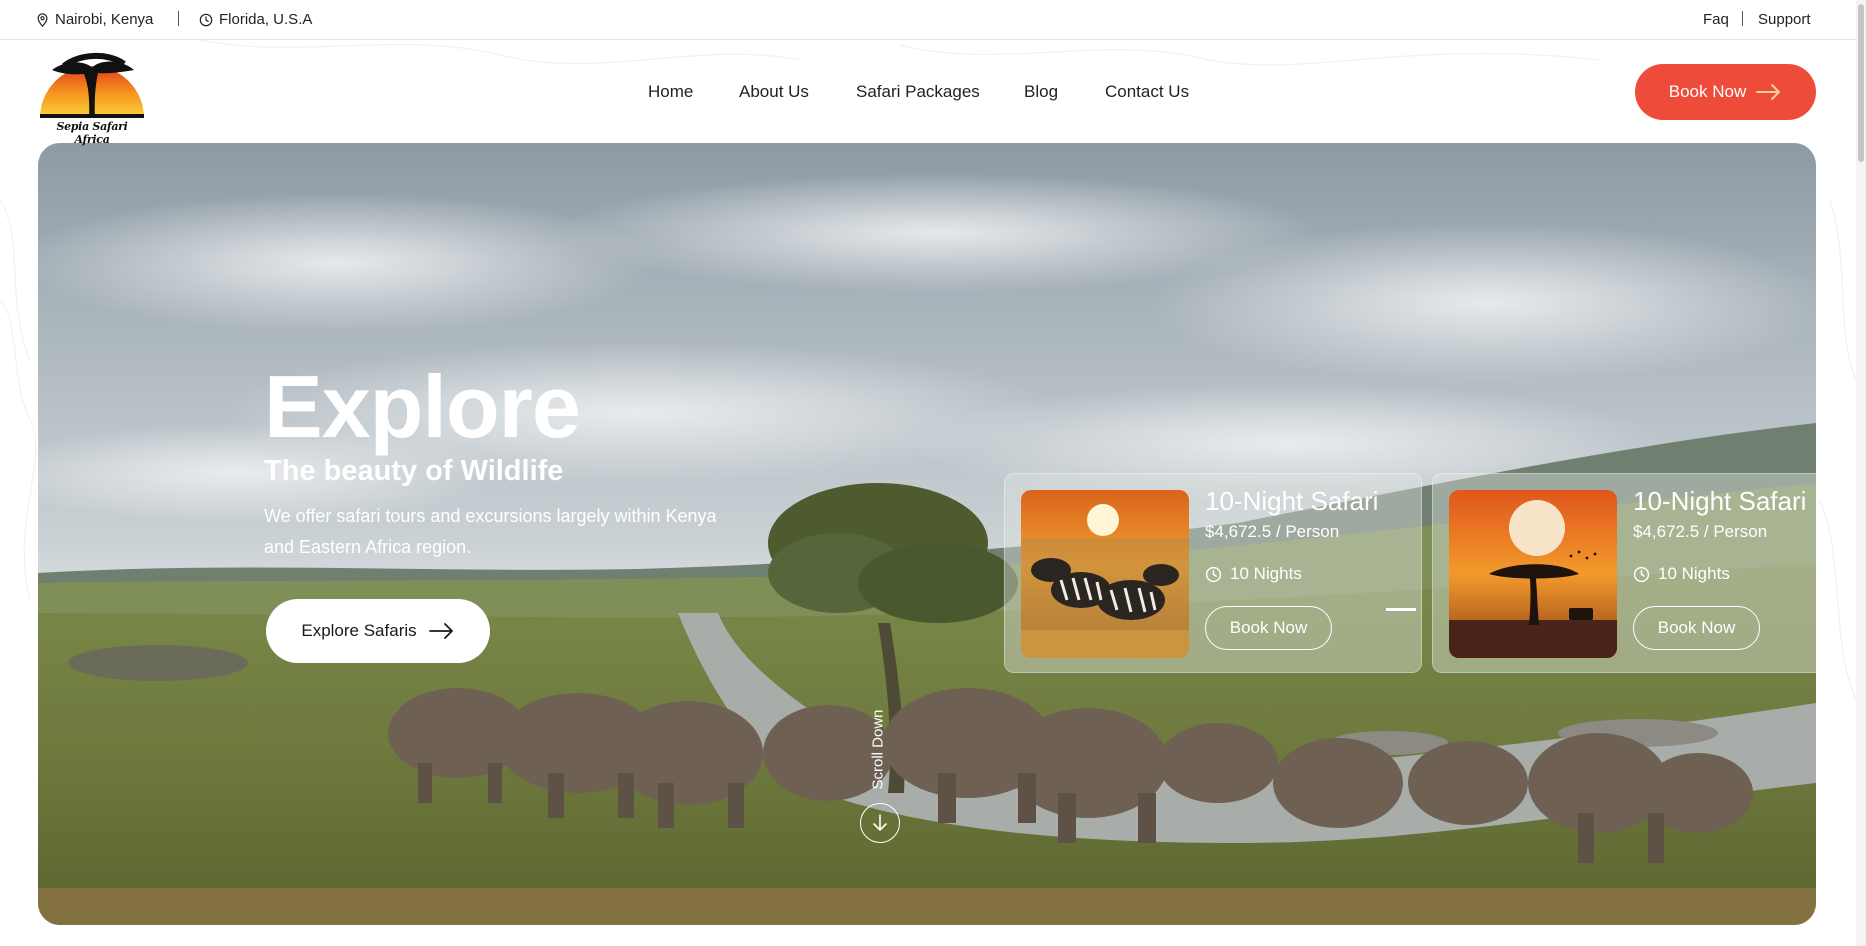 The height and width of the screenshot is (946, 1866). I want to click on support-link: Support, so click(1784, 19).